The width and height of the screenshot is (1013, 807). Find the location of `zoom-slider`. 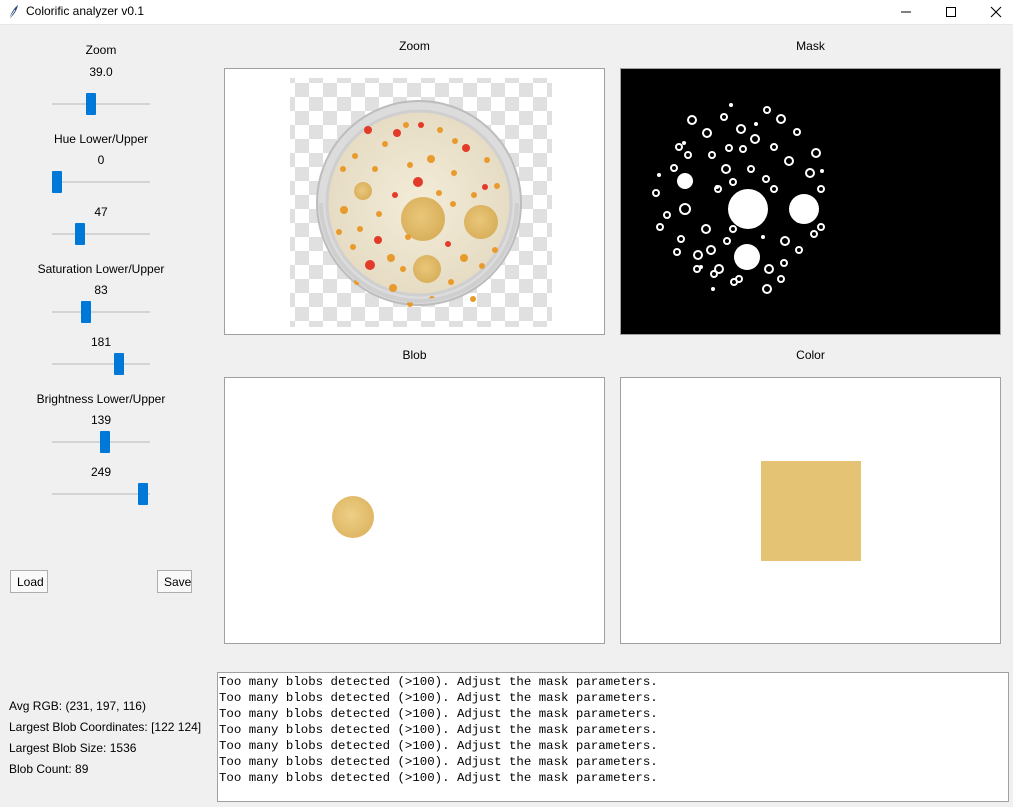

zoom-slider is located at coordinates (101, 104).